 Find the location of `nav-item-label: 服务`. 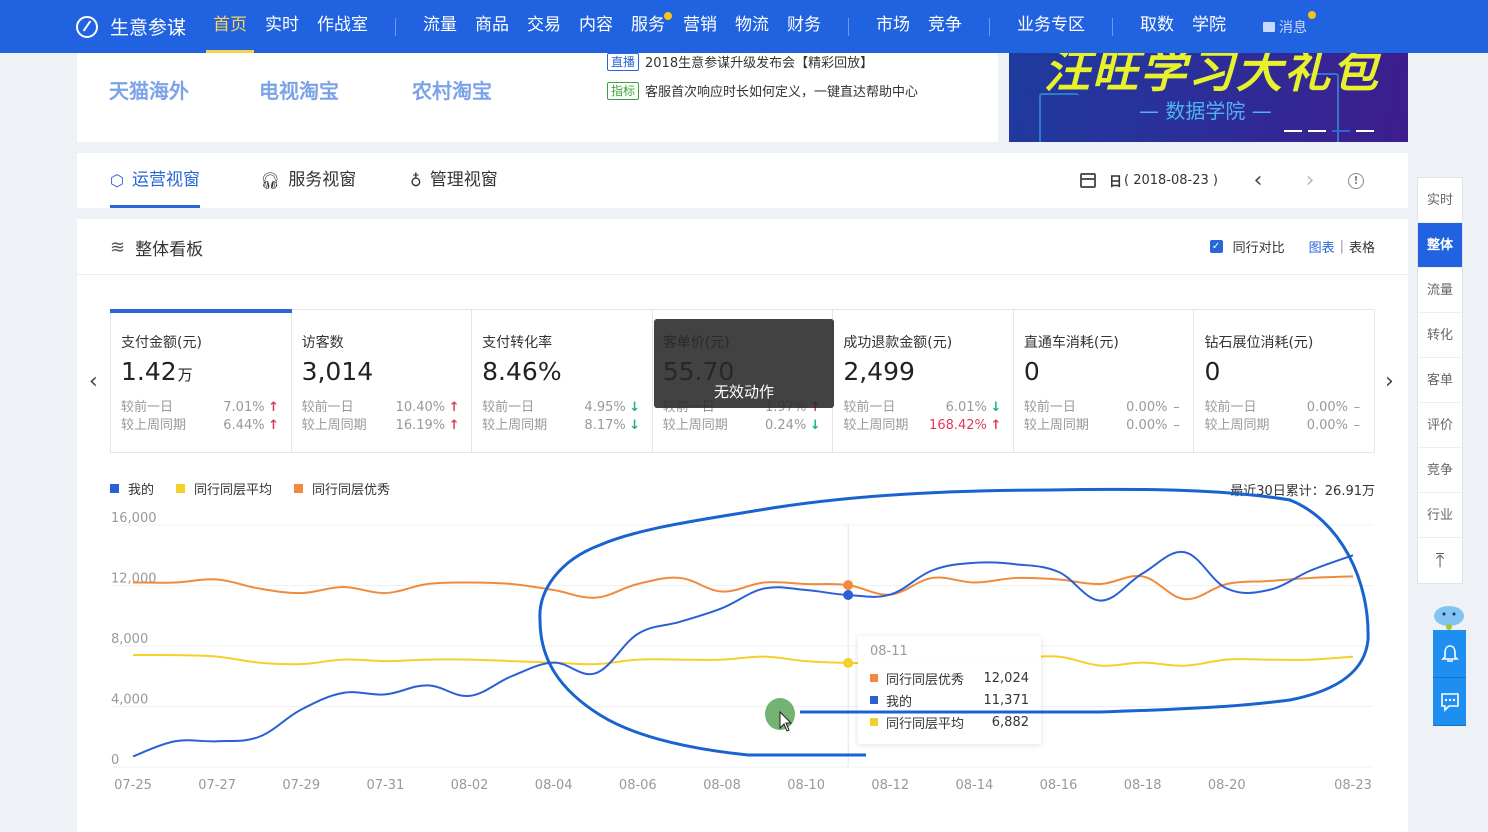

nav-item-label: 服务 is located at coordinates (648, 25).